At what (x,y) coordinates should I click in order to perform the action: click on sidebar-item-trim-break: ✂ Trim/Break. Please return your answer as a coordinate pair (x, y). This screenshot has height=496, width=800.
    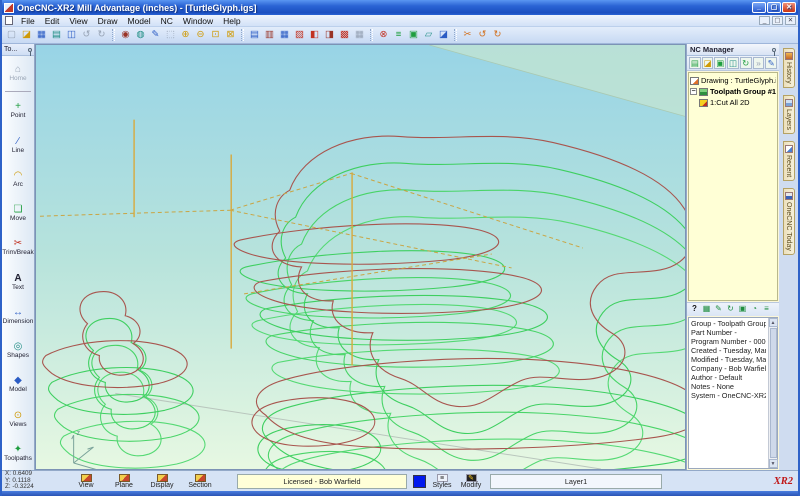
    Looking at the image, I should click on (18, 247).